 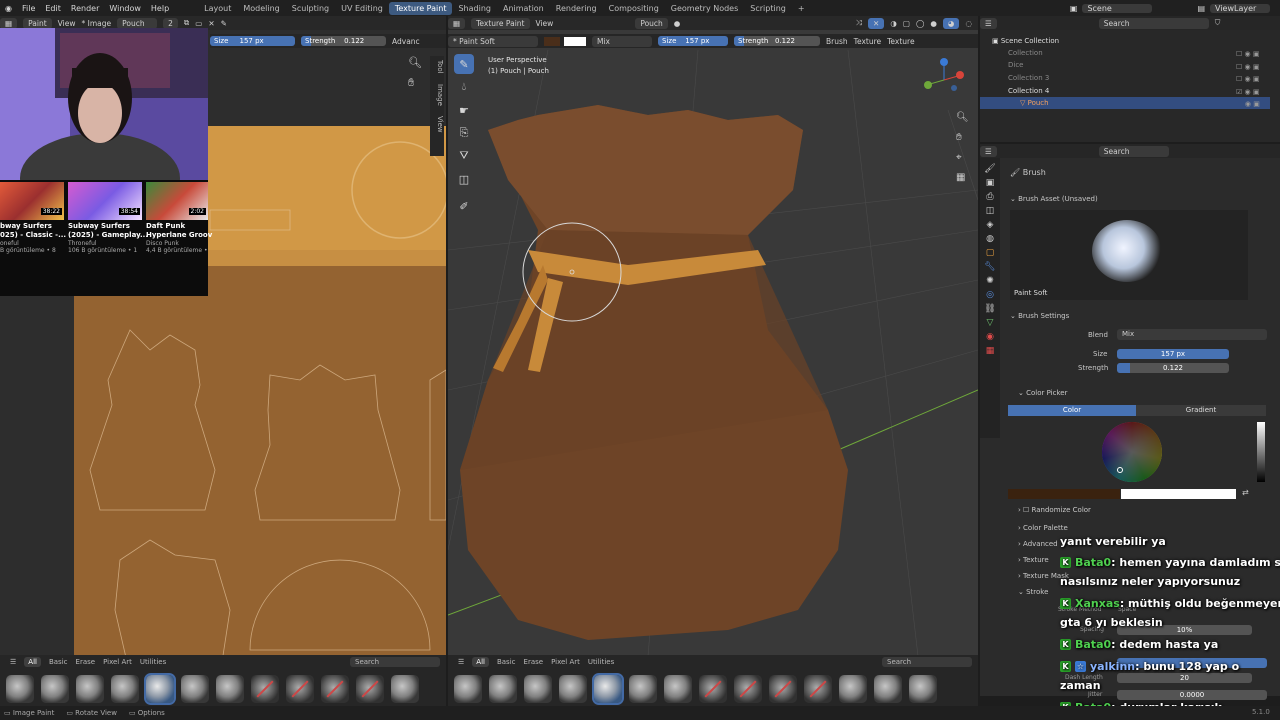 I want to click on brush-settings-panel: ⌄ Brush Settings, so click(x=1039, y=316).